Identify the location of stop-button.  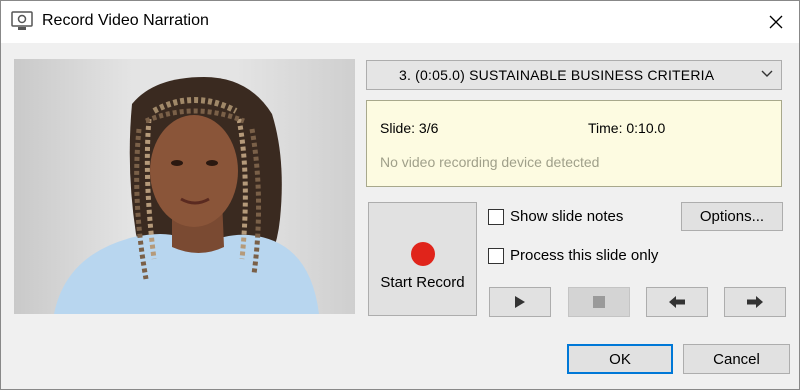
(599, 302).